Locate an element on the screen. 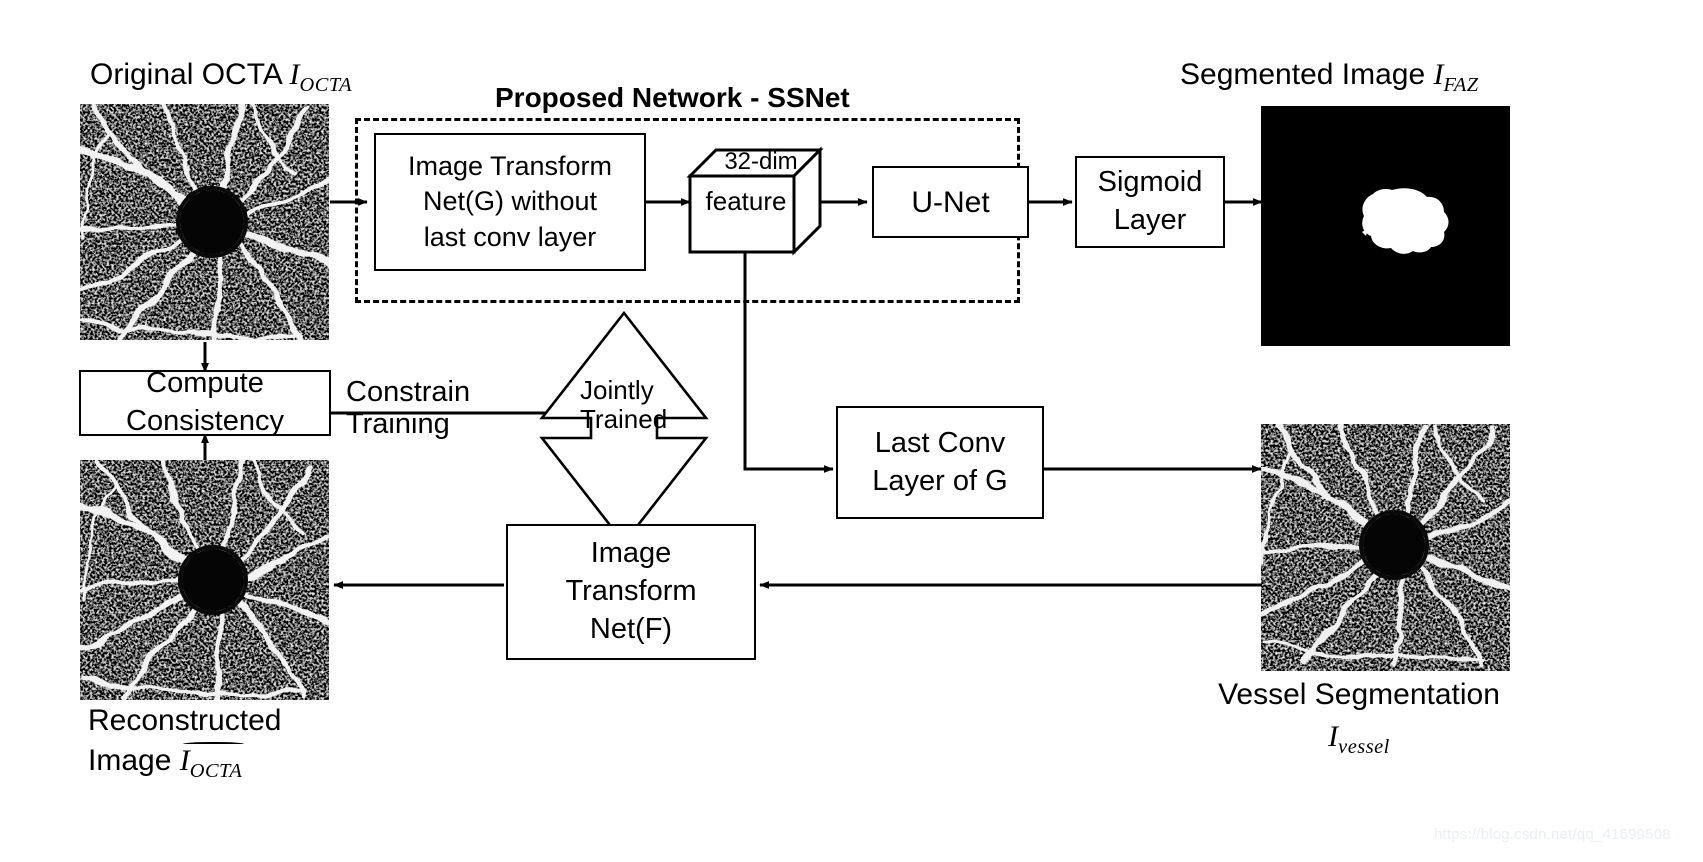  segmented-image-symbol: IFAZ is located at coordinates (1456, 77).